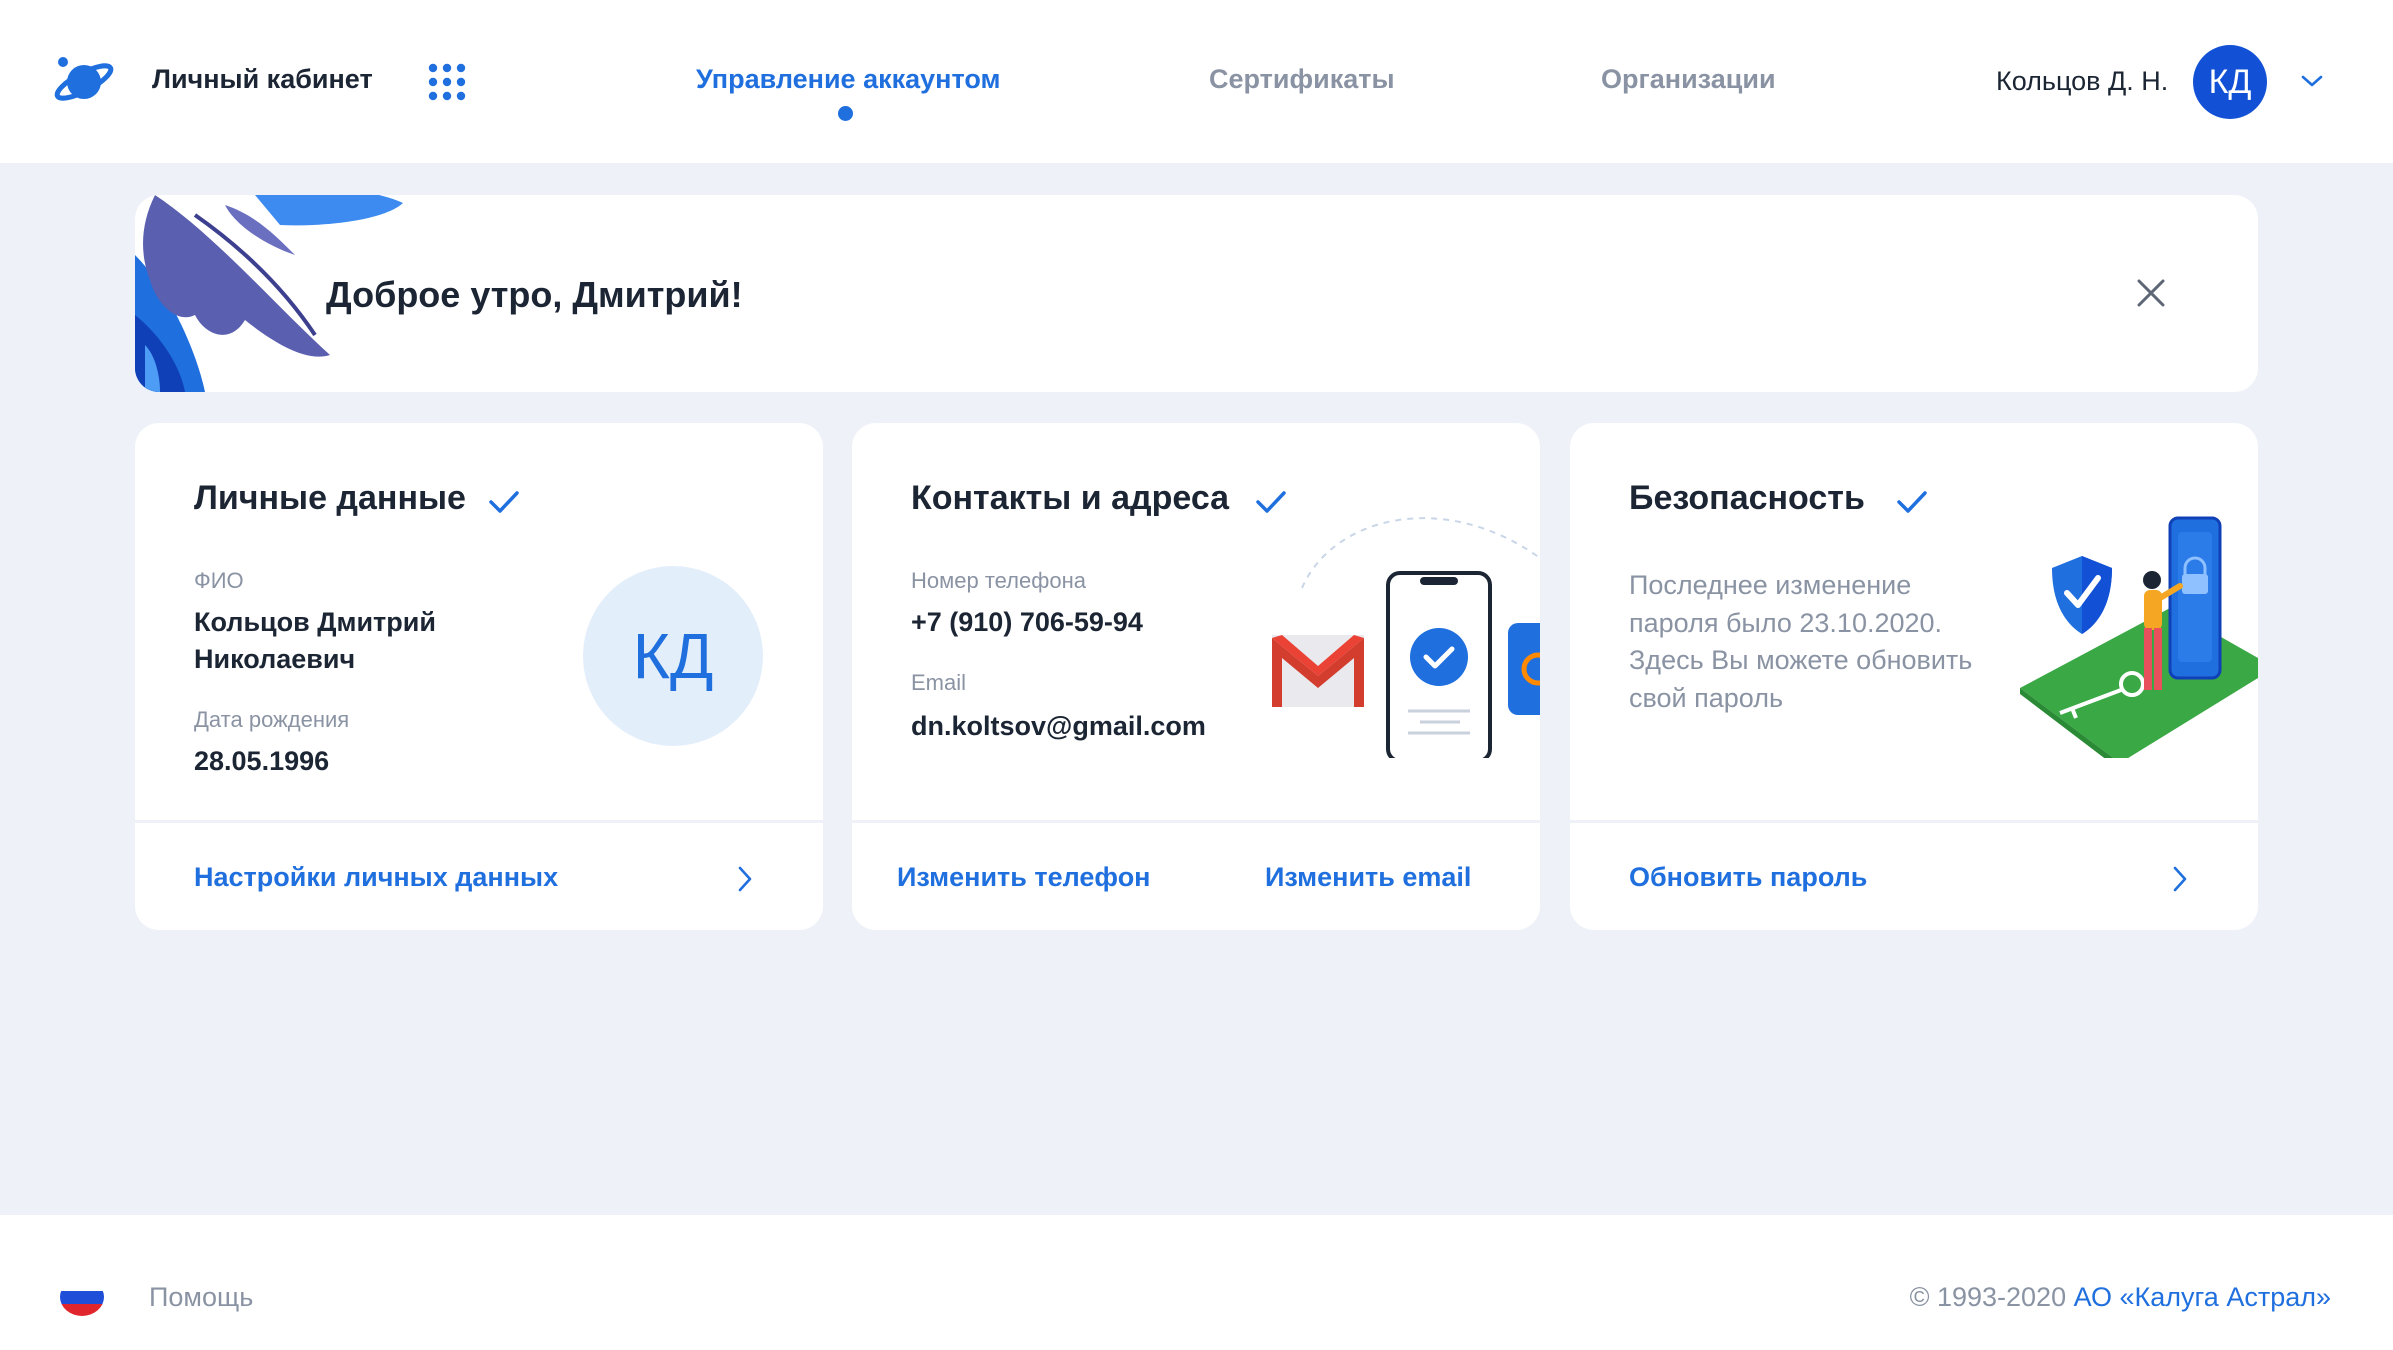  What do you see at coordinates (2139, 637) in the screenshot?
I see `security-shield-illustration-icon` at bounding box center [2139, 637].